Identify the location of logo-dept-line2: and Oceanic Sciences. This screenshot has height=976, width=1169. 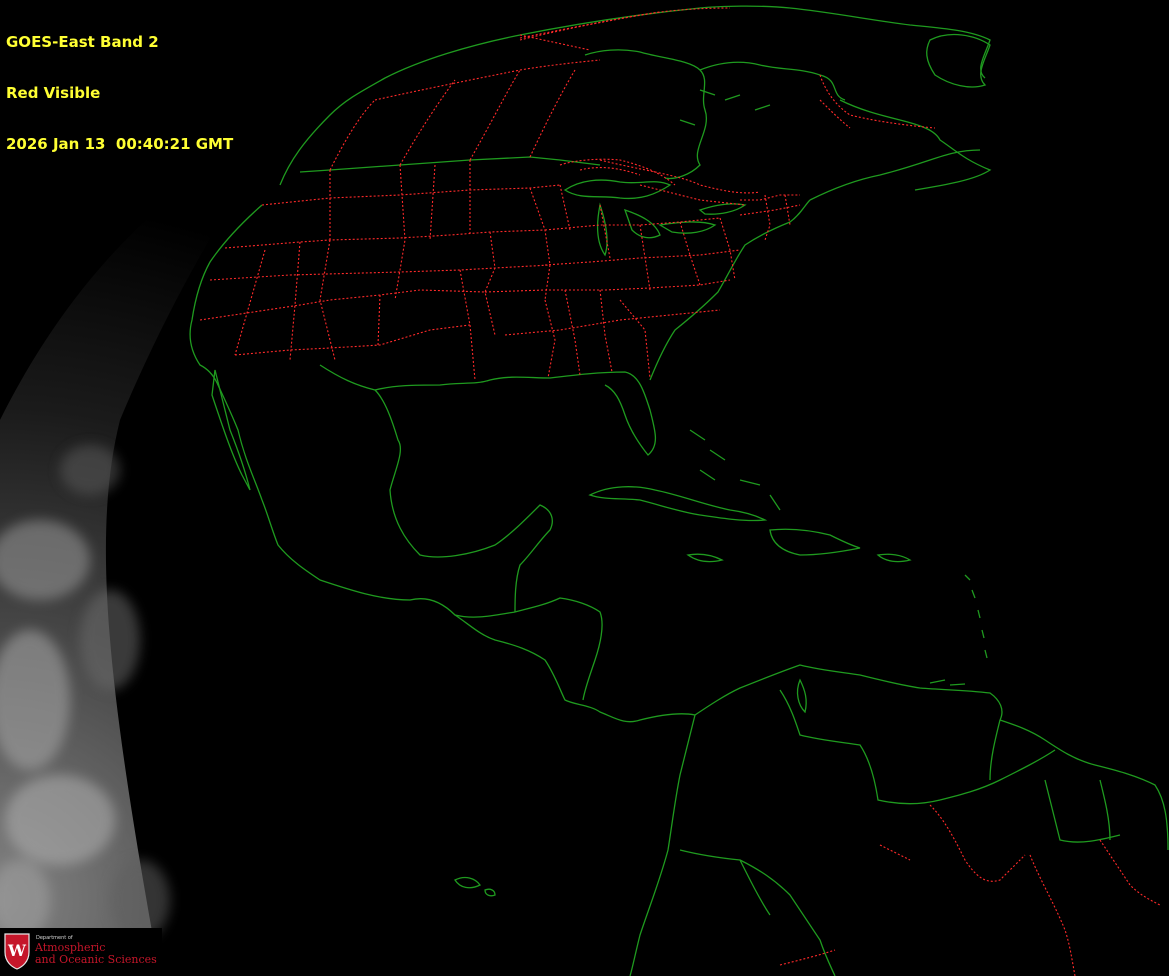
(96, 959).